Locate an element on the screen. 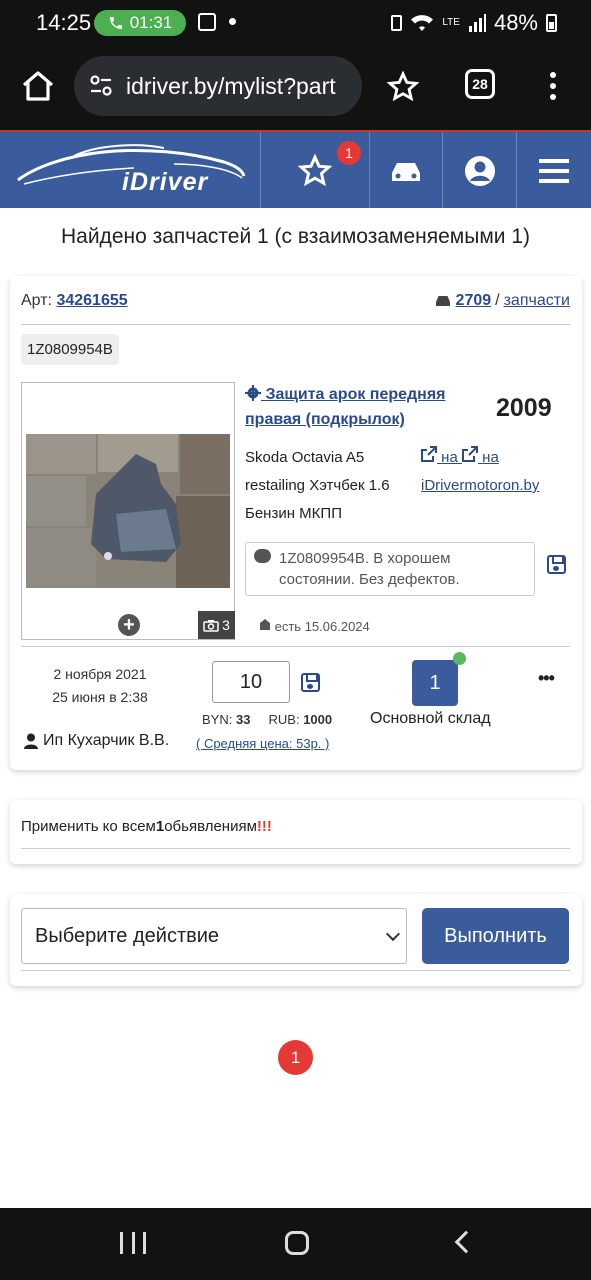 Image resolution: width=591 pixels, height=1280 pixels. tab-switcher-button: 28 is located at coordinates (480, 84).